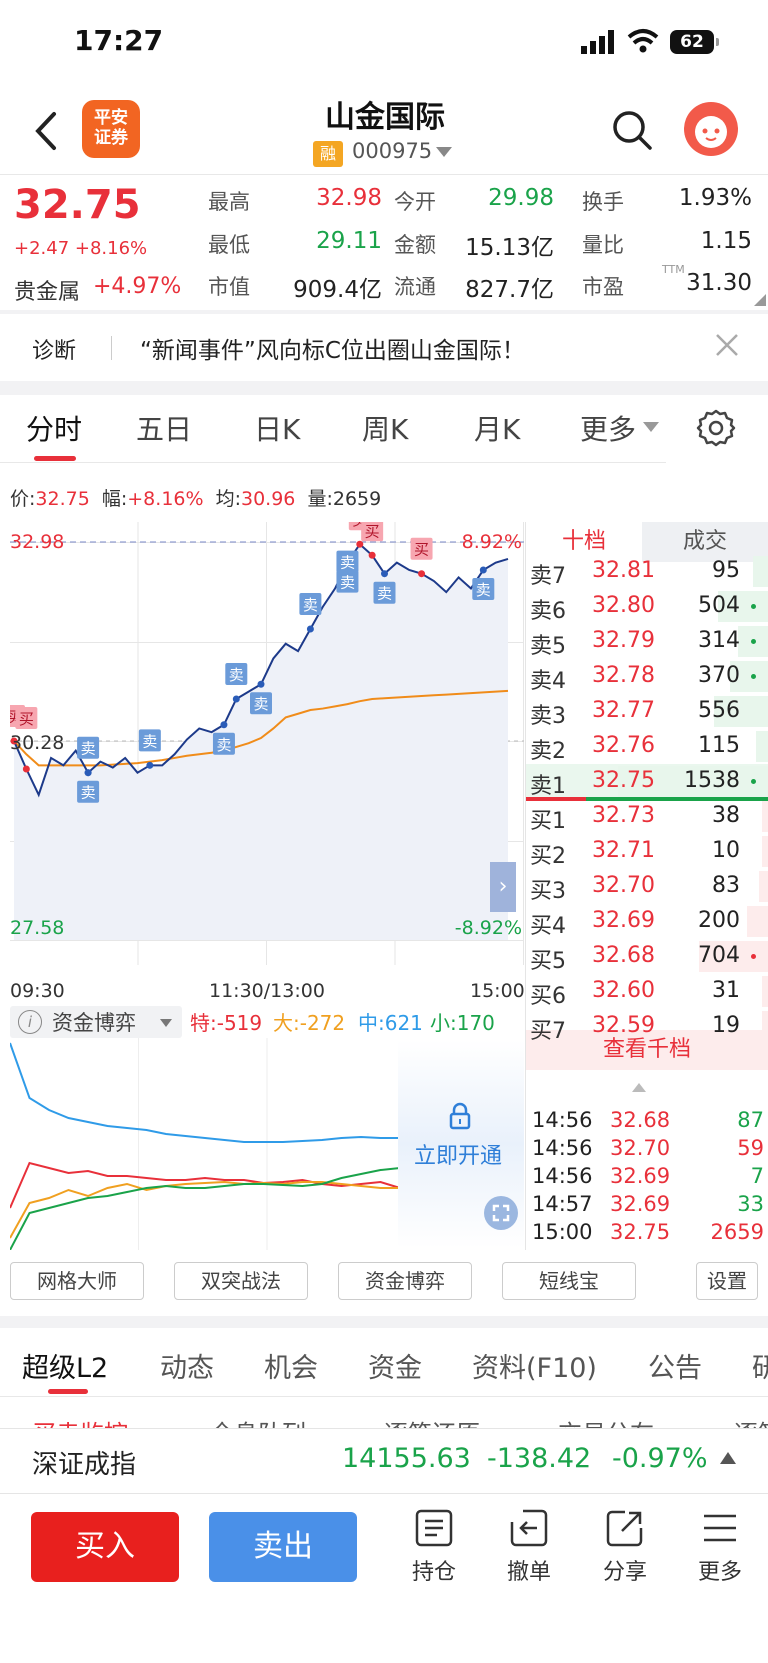  Describe the element at coordinates (241, 1281) in the screenshot. I see `tool-button: 双突战法` at that location.